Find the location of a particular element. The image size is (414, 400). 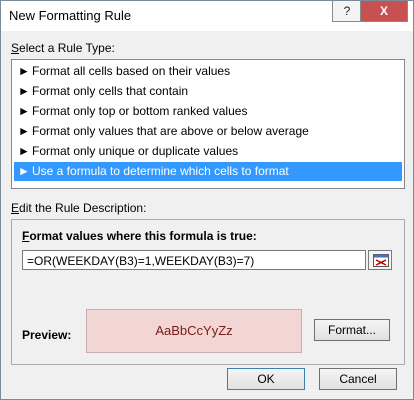

rule-item-cells-contain: ► Format only cells that contain is located at coordinates (208, 91).